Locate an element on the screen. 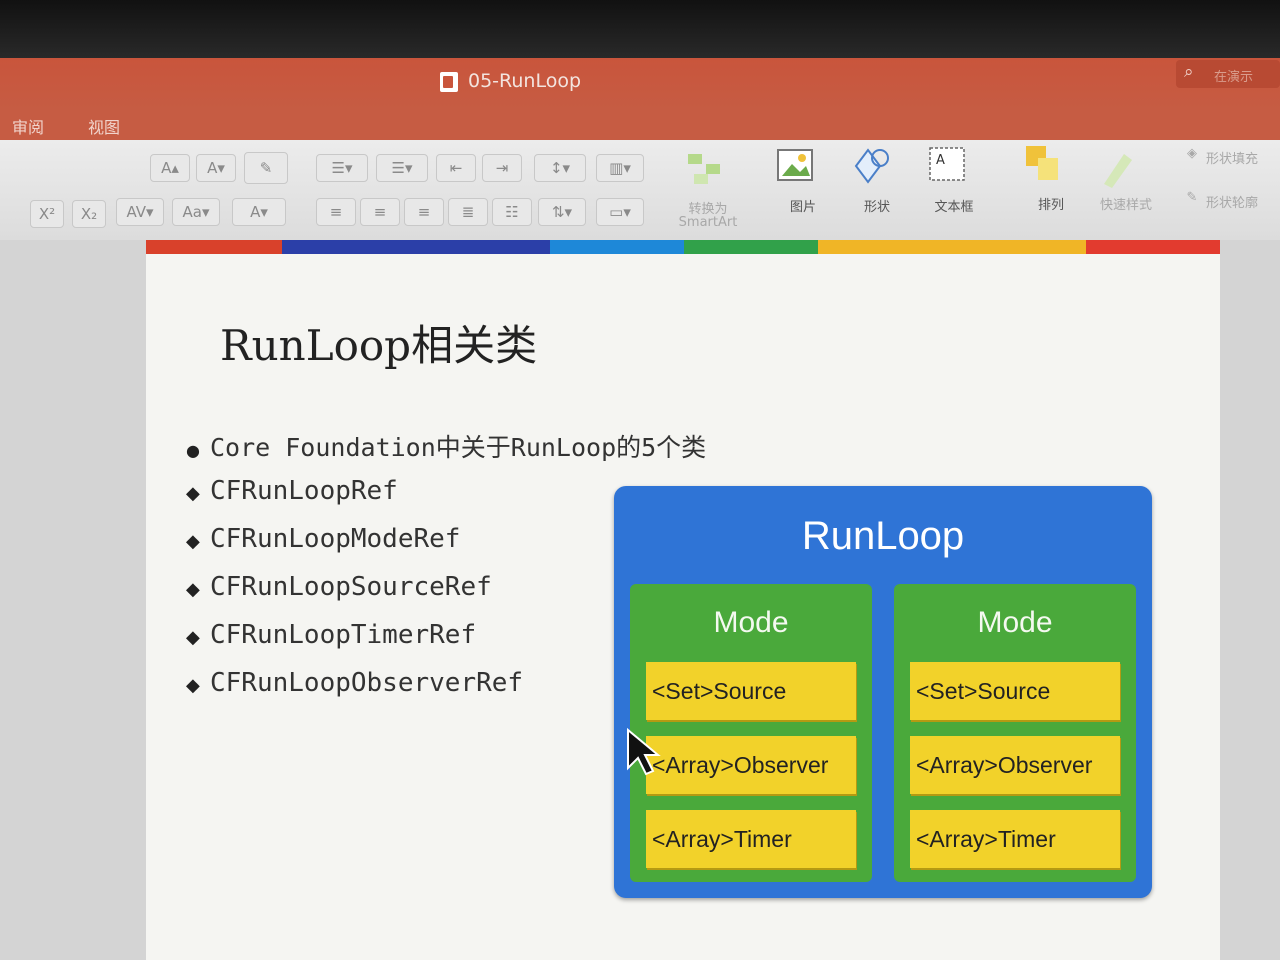 This screenshot has height=960, width=1280. numbered-list-icon: ☰▾ is located at coordinates (402, 168).